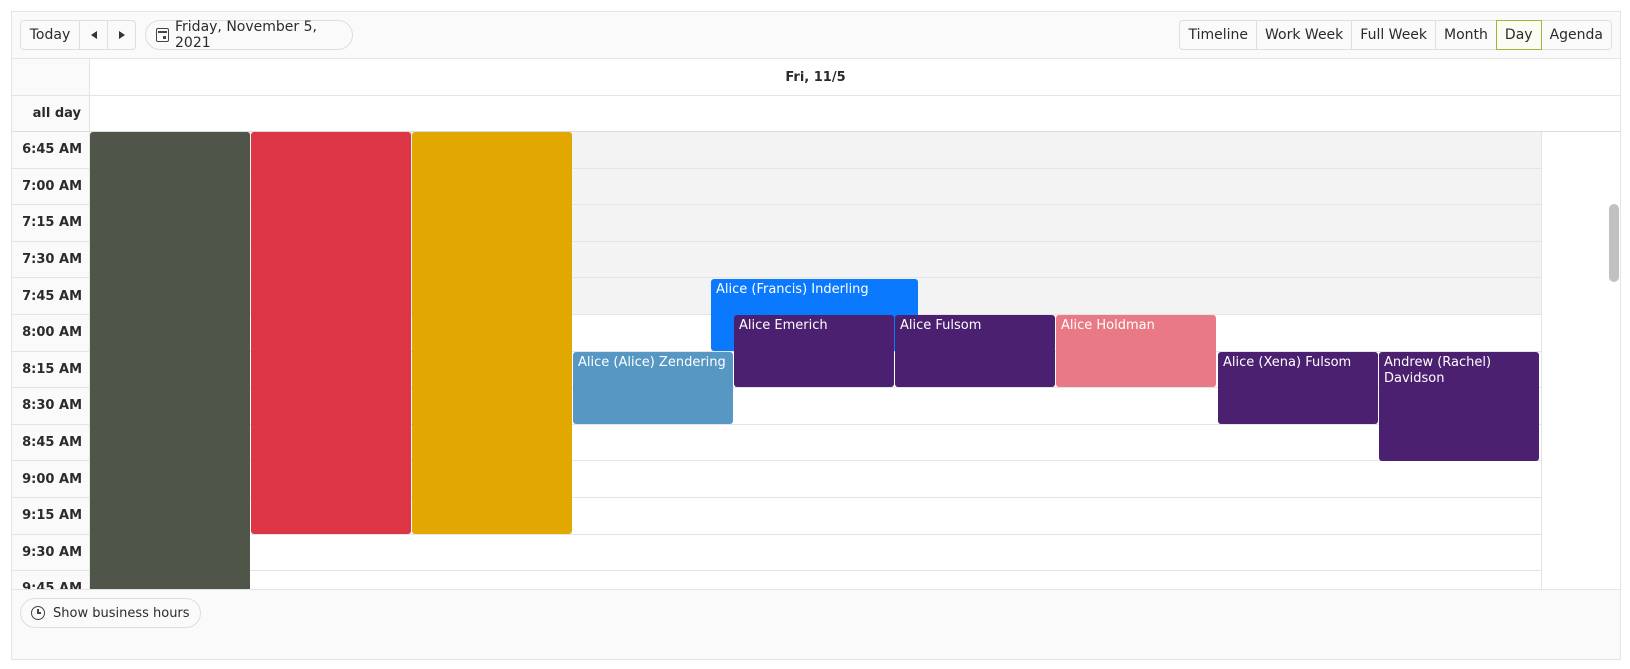 This screenshot has width=1630, height=669. Describe the element at coordinates (51, 223) in the screenshot. I see `time-label: 7:15 AM` at that location.